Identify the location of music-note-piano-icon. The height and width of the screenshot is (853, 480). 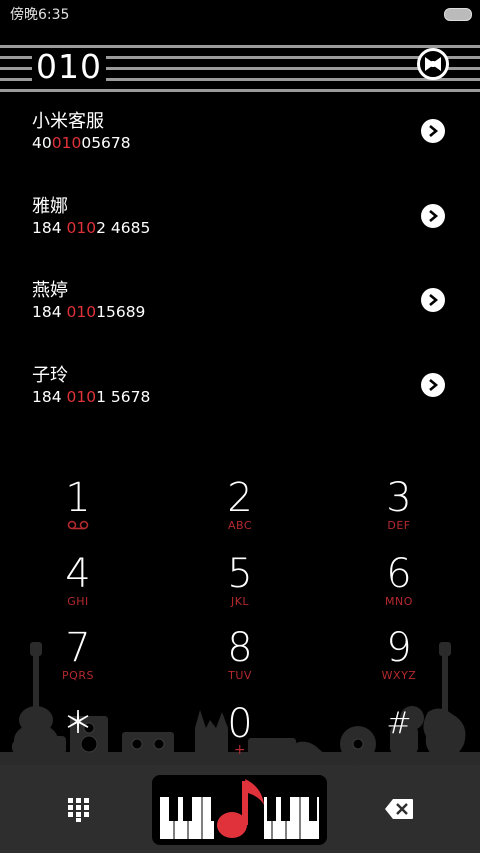
(239, 810).